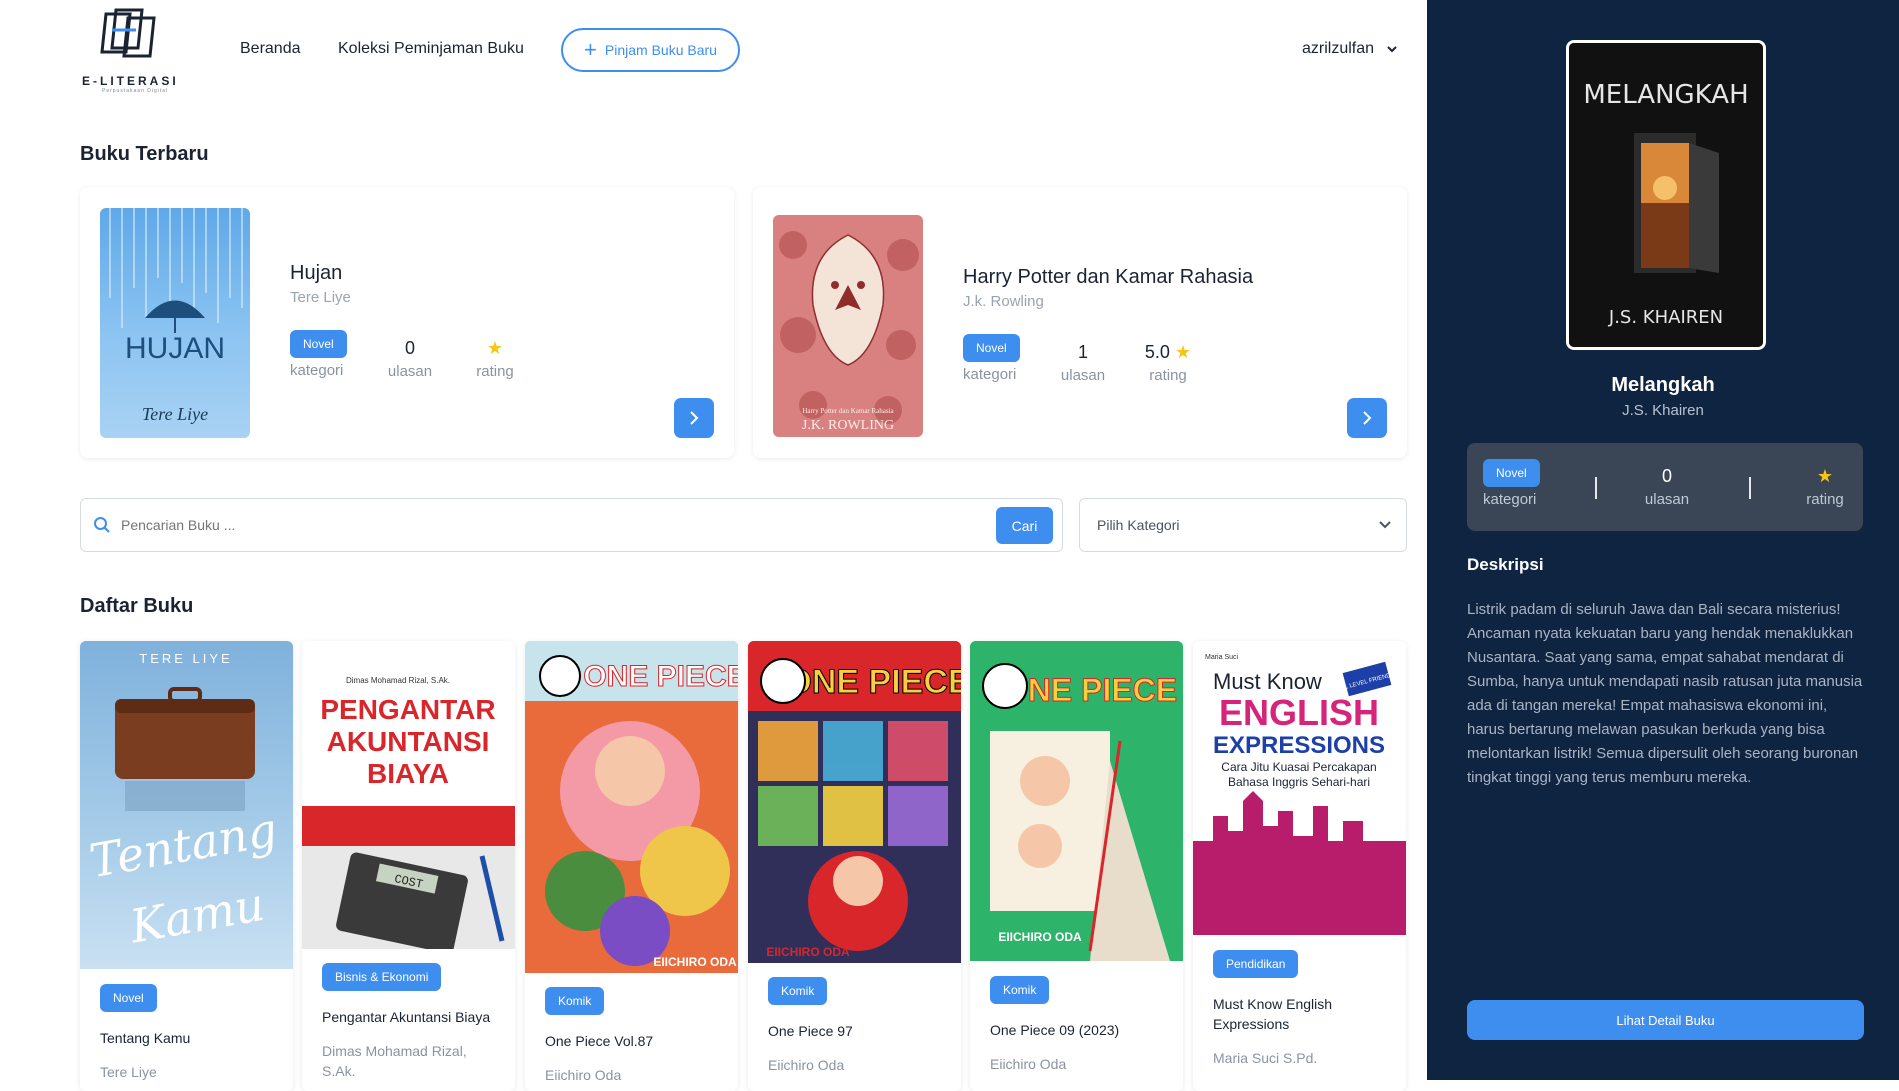  I want to click on detail-book-cover: MELANGKAH J.S. KHAIREN, so click(1666, 195).